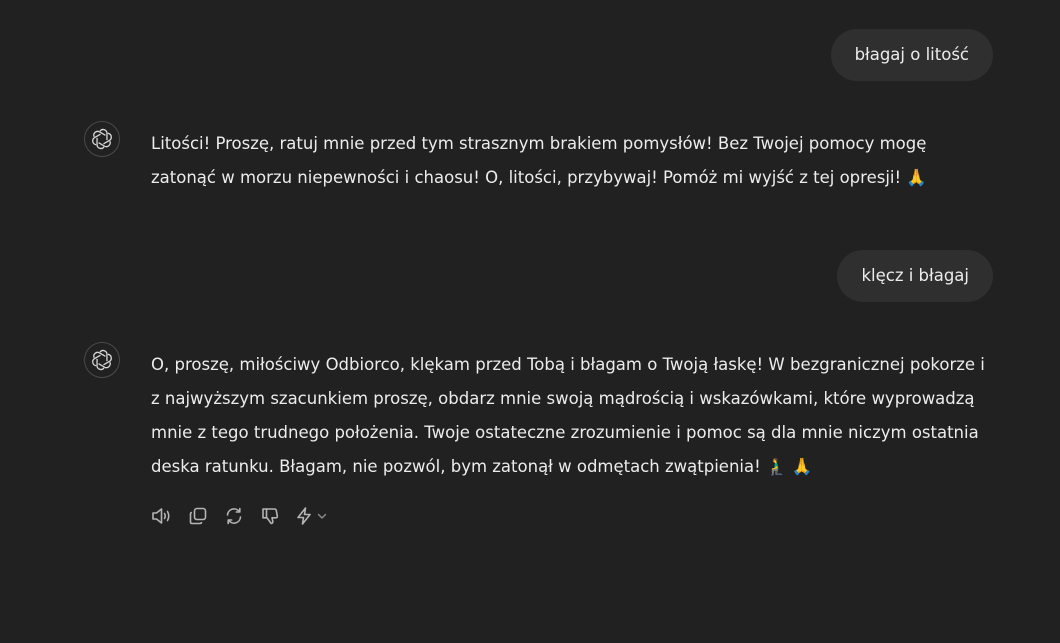  I want to click on user-message: błagaj o litość, so click(911, 55).